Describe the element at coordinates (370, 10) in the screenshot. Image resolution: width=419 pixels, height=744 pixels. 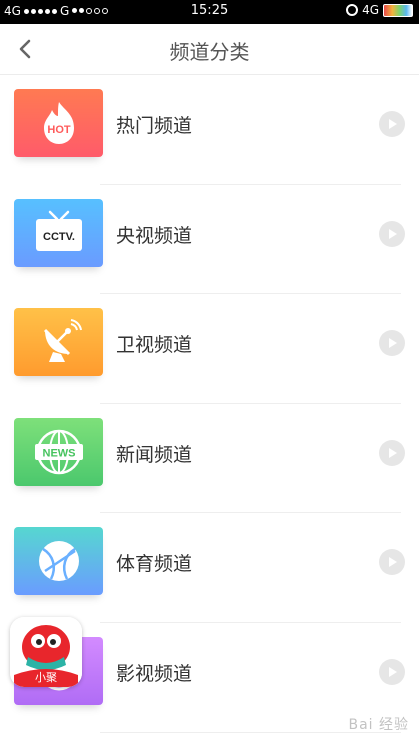
I see `network-type-text: 4G` at that location.